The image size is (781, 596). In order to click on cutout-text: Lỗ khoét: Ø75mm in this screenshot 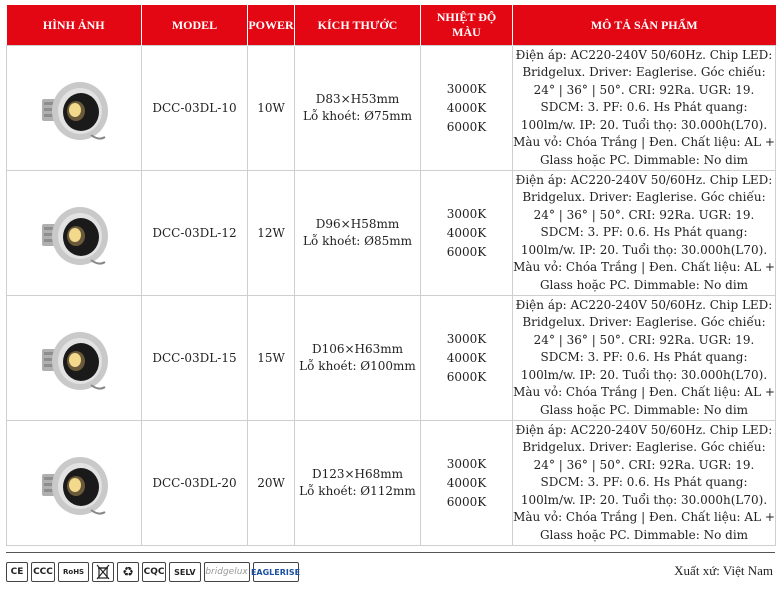, I will do `click(357, 116)`.